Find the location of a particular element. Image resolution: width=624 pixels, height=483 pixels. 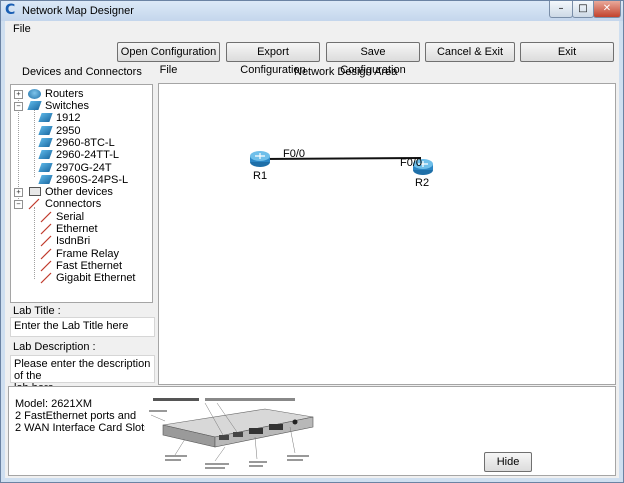

design-area-label: Network Design Area is located at coordinates (346, 72).